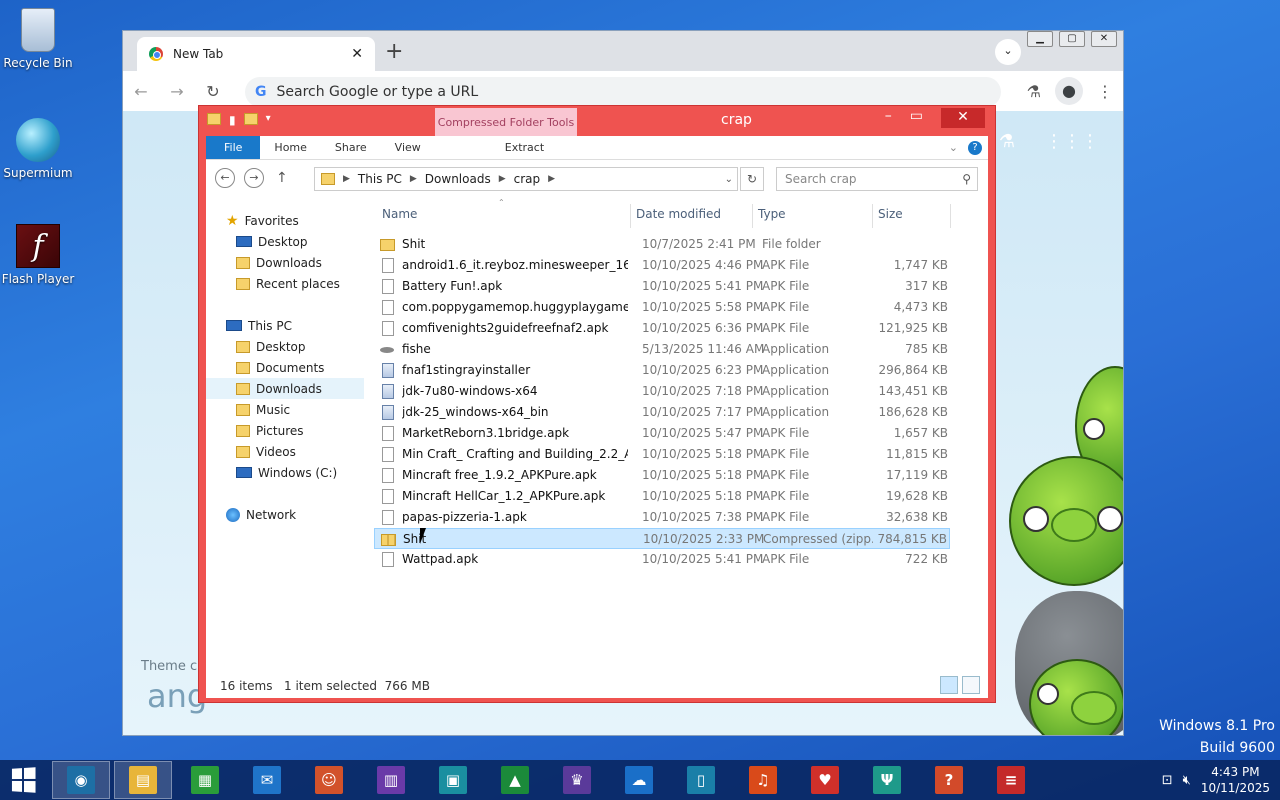 The width and height of the screenshot is (1280, 800). I want to click on new-tab-button: +, so click(394, 51).